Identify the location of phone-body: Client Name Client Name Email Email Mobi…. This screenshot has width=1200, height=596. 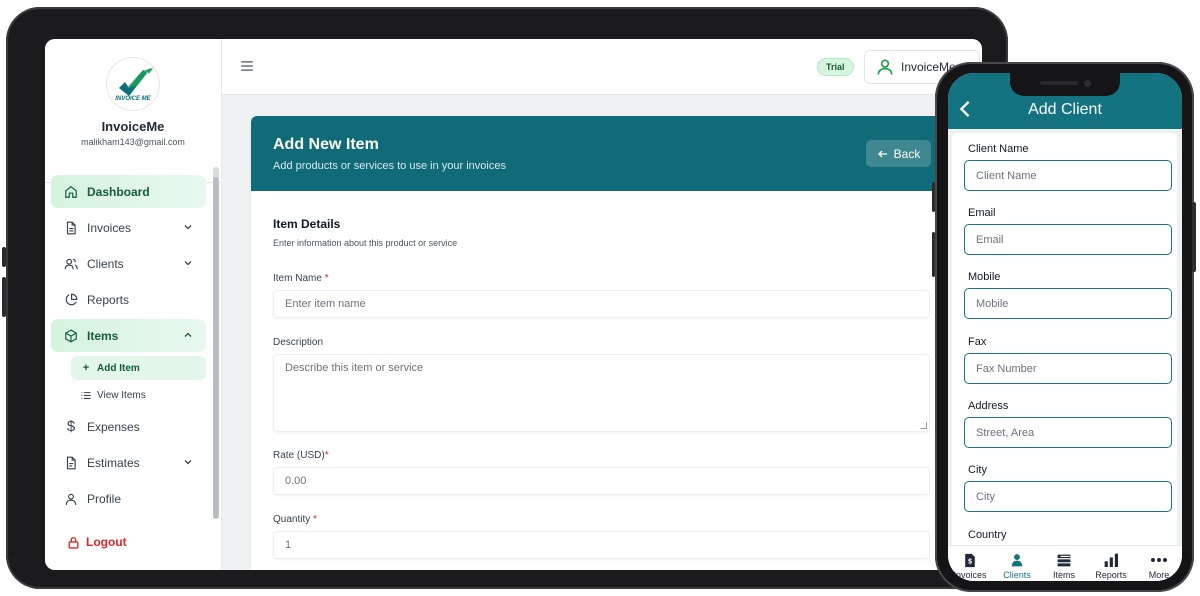
(1065, 341).